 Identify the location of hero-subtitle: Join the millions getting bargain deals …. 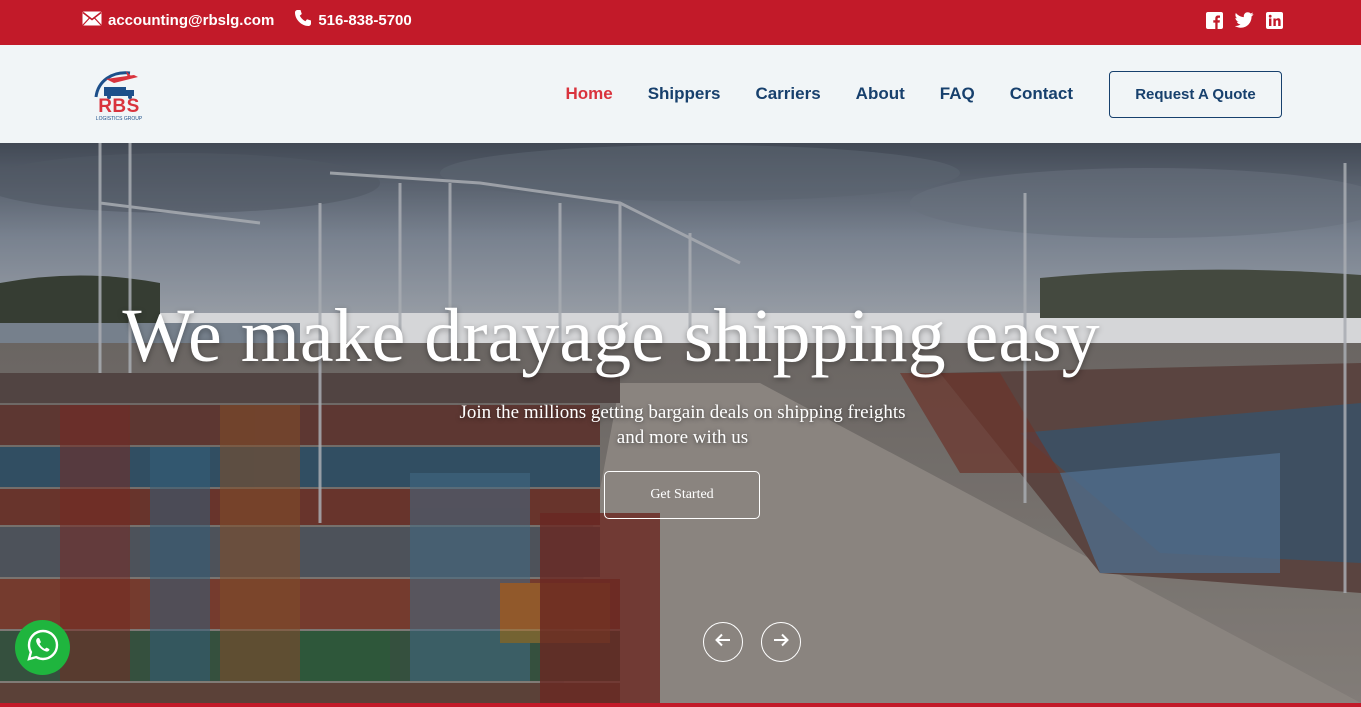
(682, 425).